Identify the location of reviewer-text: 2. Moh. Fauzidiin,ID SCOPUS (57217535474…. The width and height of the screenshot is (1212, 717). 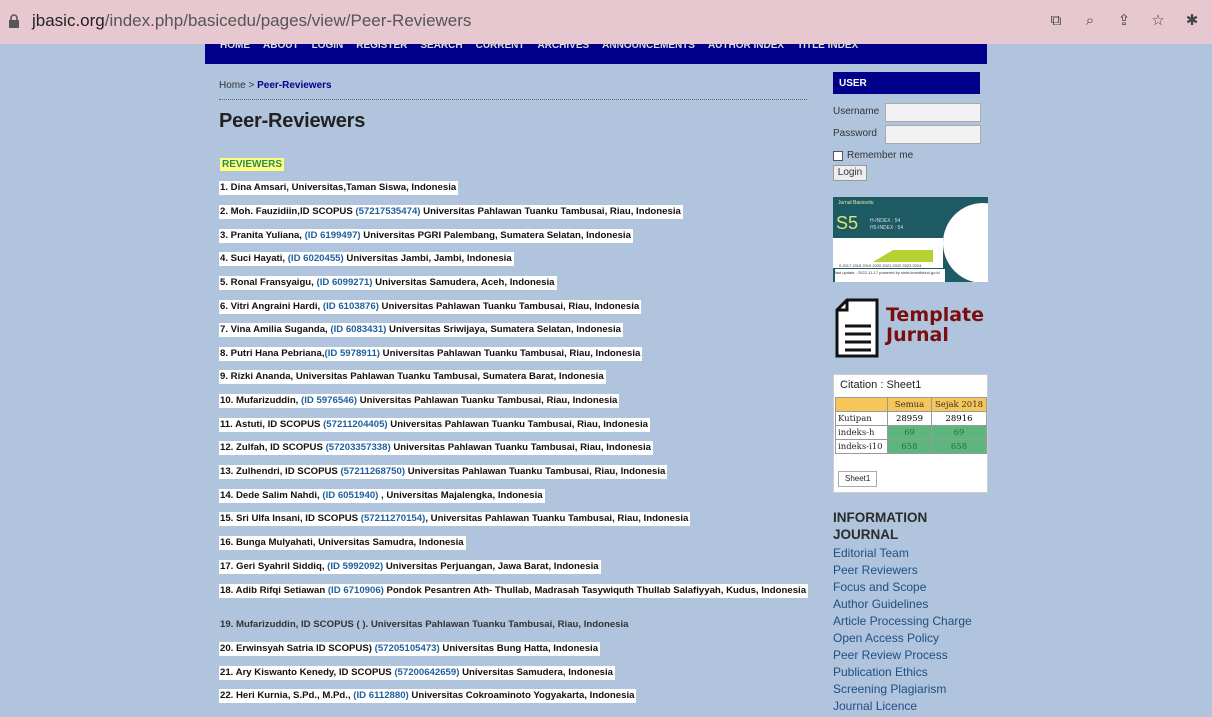
(451, 212).